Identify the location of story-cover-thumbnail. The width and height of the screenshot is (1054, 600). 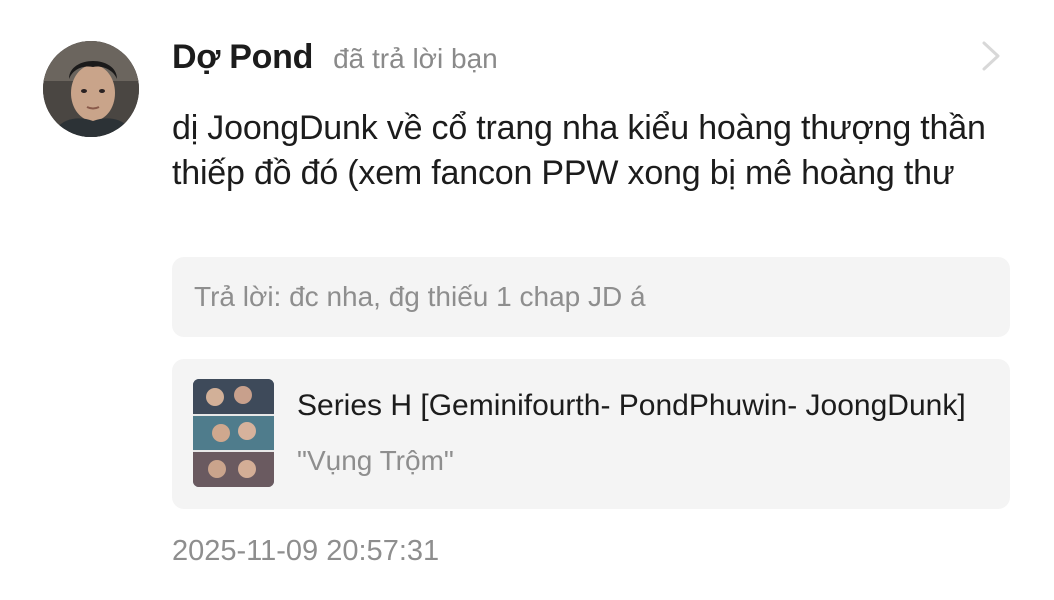
(233, 433).